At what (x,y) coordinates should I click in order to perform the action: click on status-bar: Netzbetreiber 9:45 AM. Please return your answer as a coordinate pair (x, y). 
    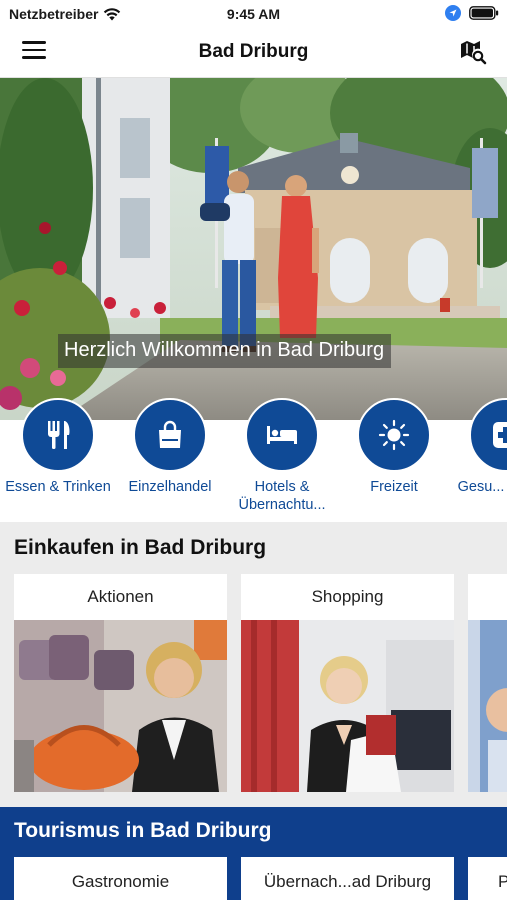
    Looking at the image, I should click on (253, 14).